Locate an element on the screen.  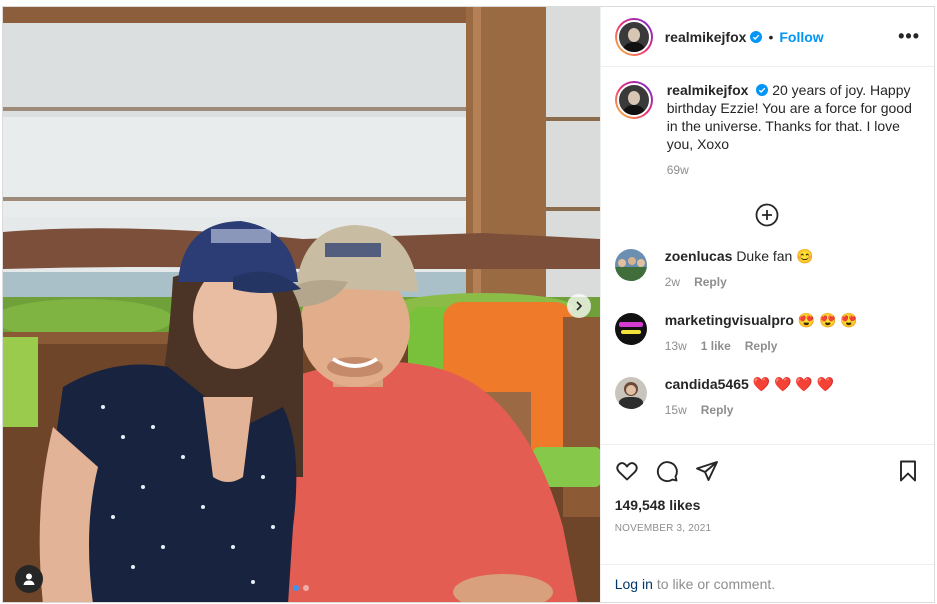
bookmark-icon is located at coordinates (908, 471).